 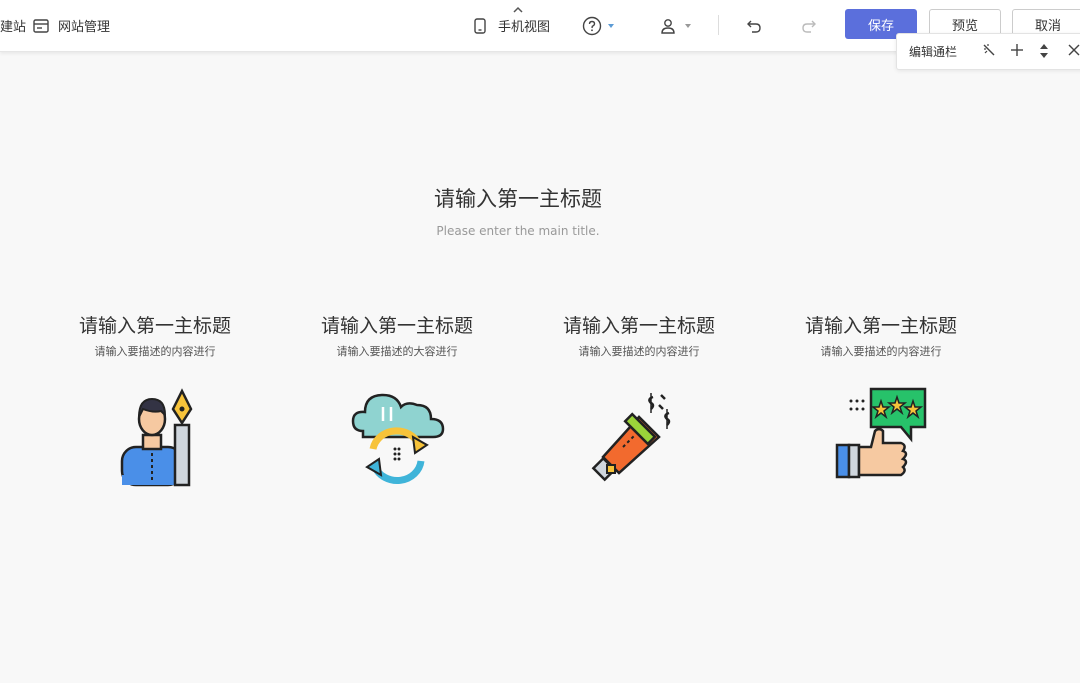 What do you see at coordinates (518, 198) in the screenshot?
I see `main-title: 请输入第一主标题` at bounding box center [518, 198].